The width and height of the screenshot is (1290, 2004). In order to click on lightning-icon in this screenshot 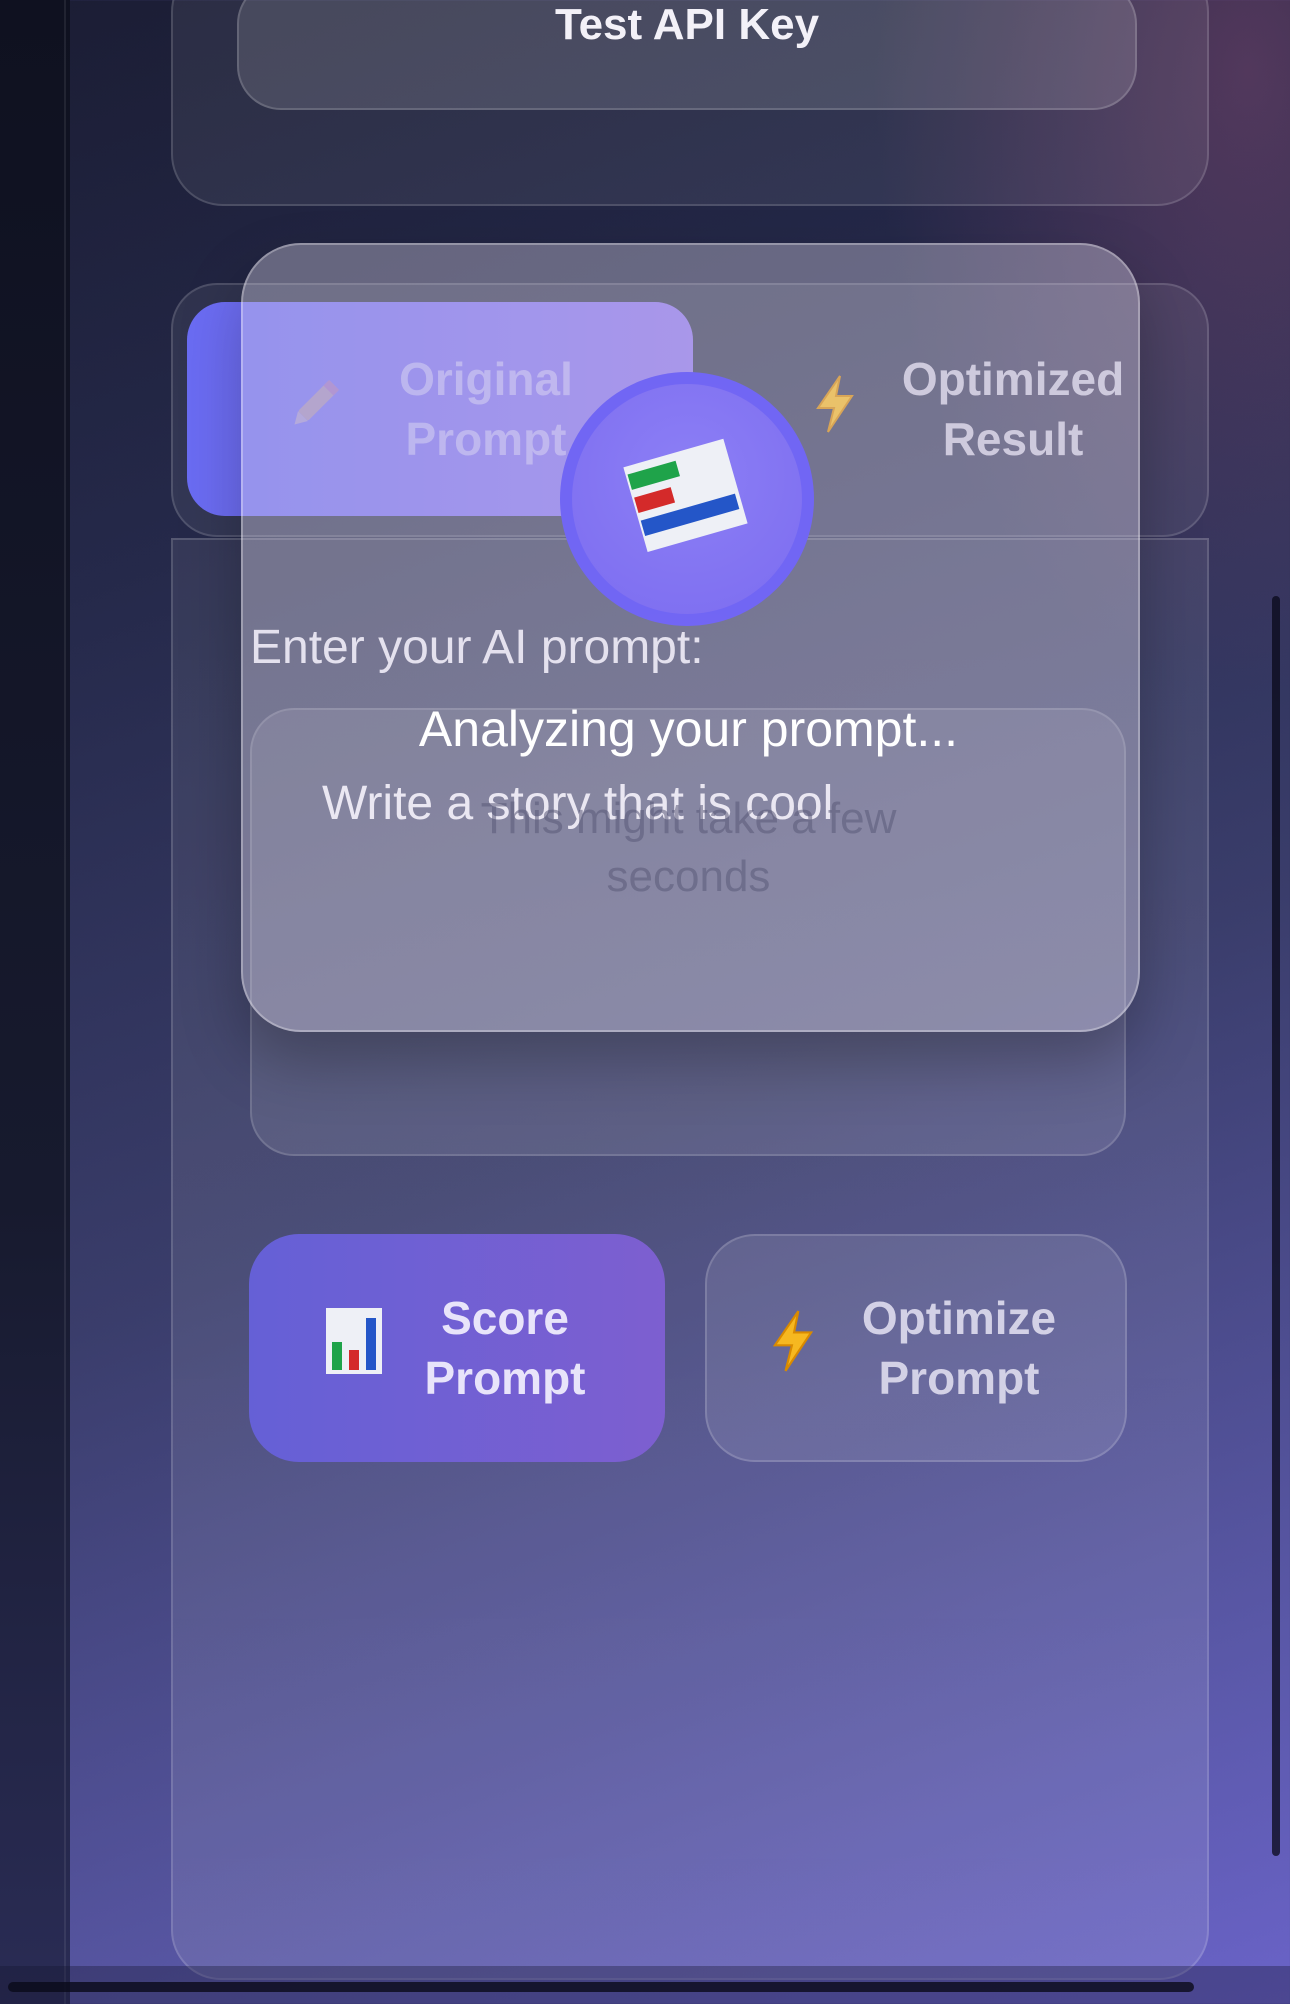, I will do `click(793, 1348)`.